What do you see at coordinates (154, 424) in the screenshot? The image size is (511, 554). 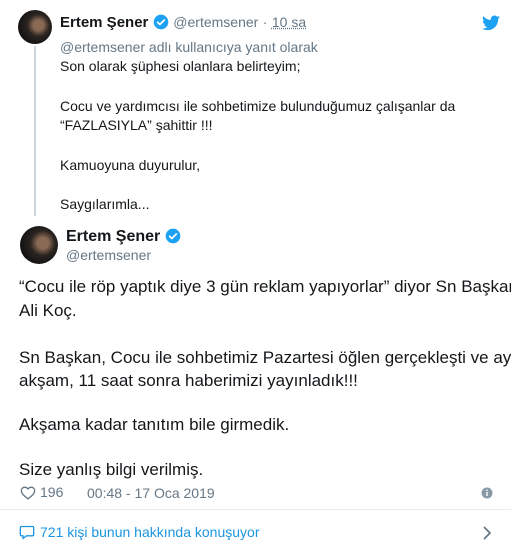 I see `main-tweet-line-5: Akşama kadar tanıtım bile girmedik.` at bounding box center [154, 424].